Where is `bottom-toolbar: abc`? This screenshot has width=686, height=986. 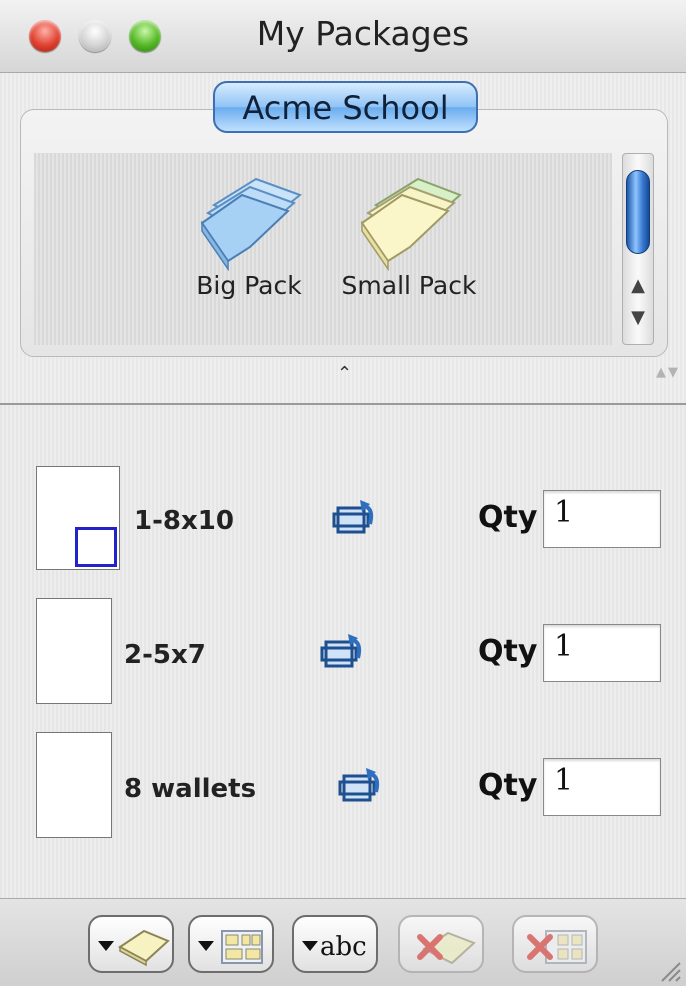 bottom-toolbar: abc is located at coordinates (343, 942).